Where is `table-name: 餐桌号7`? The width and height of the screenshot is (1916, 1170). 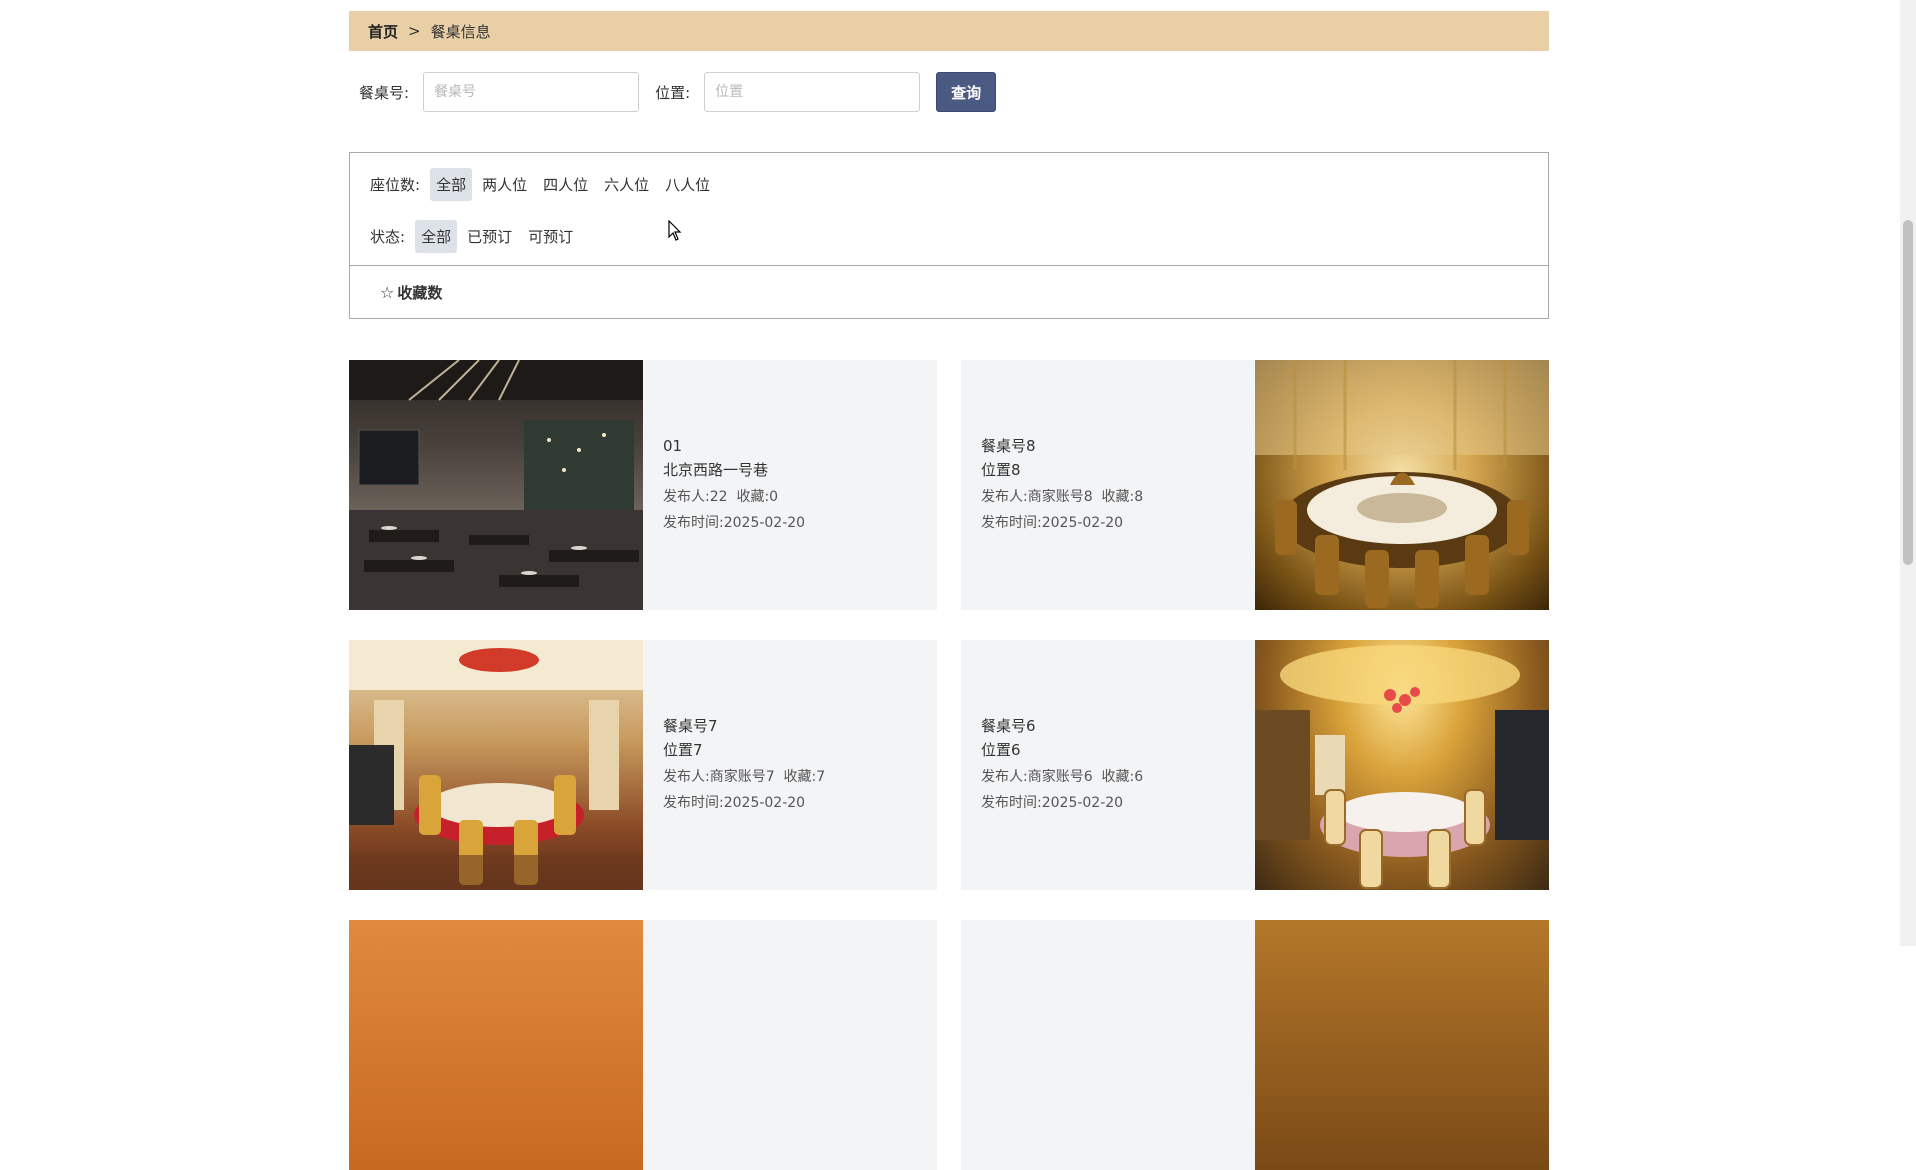
table-name: 餐桌号7 is located at coordinates (690, 726).